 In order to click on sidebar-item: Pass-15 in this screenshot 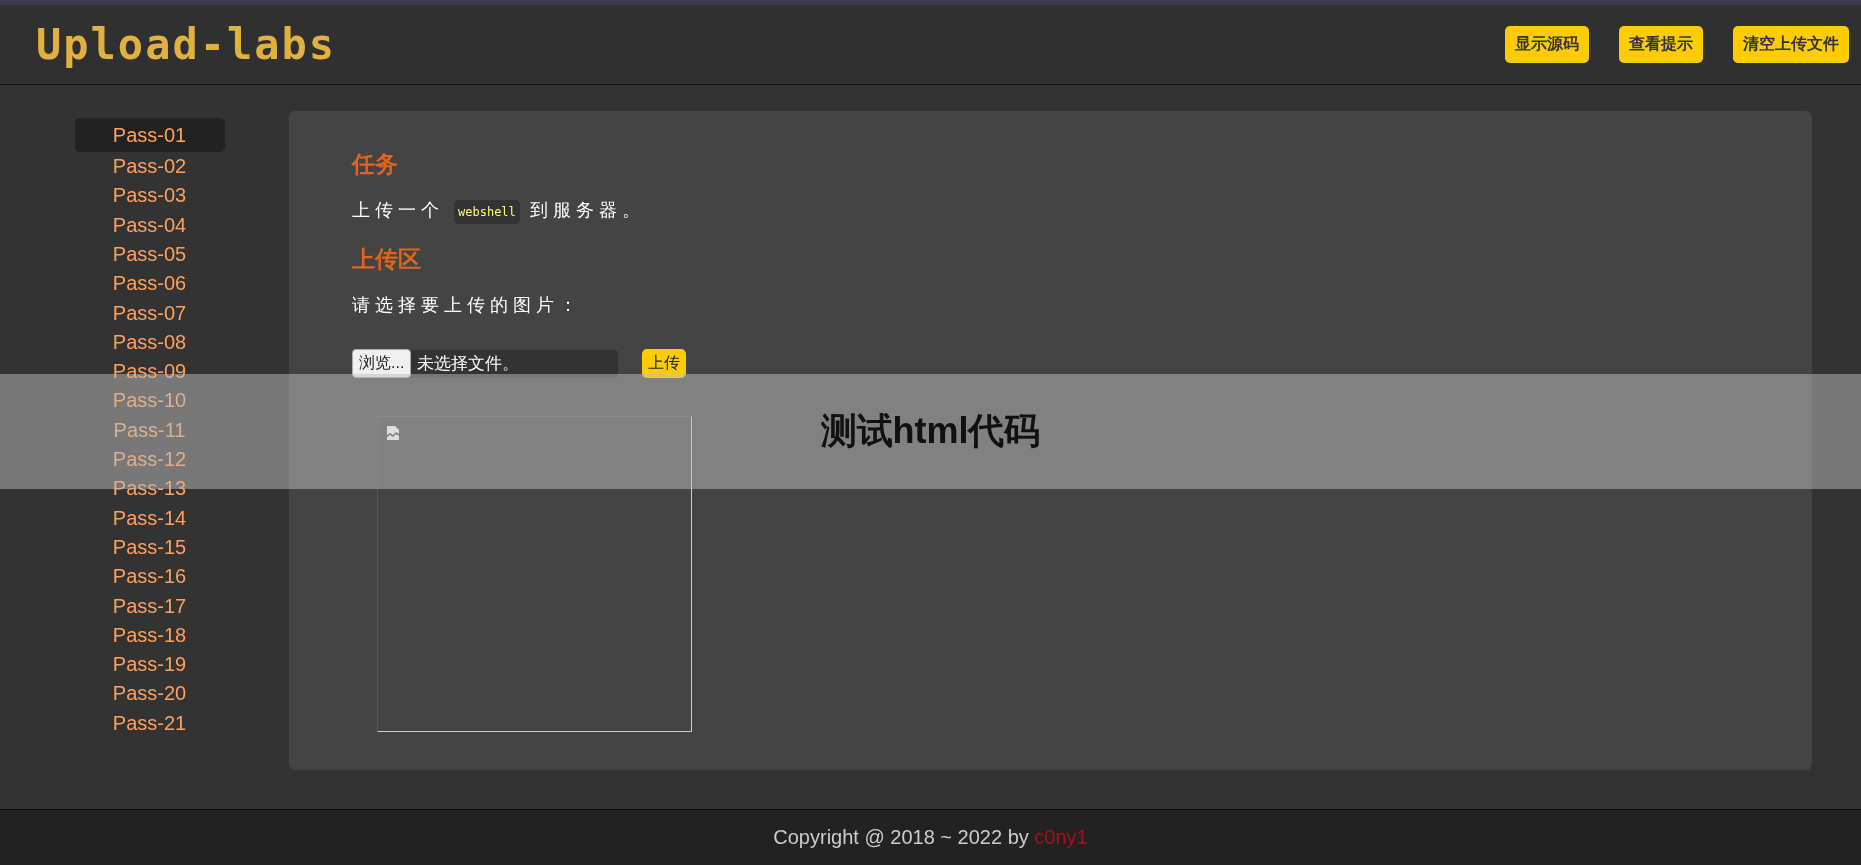, I will do `click(149, 547)`.